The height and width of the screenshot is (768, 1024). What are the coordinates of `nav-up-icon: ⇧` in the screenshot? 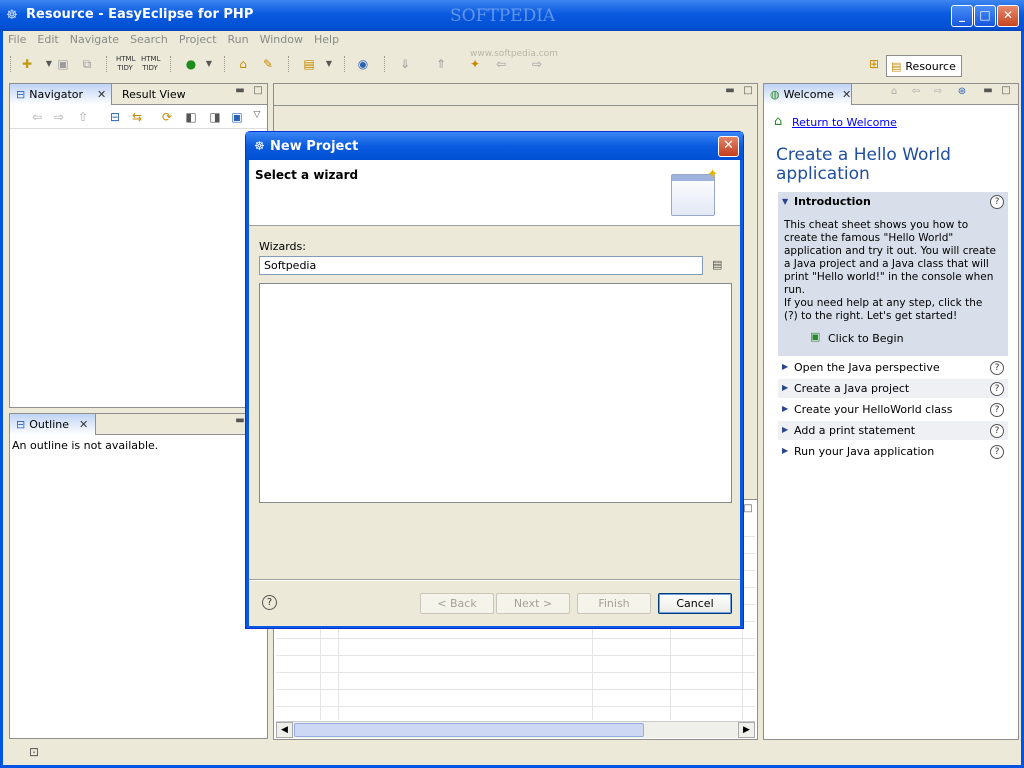 It's located at (83, 117).